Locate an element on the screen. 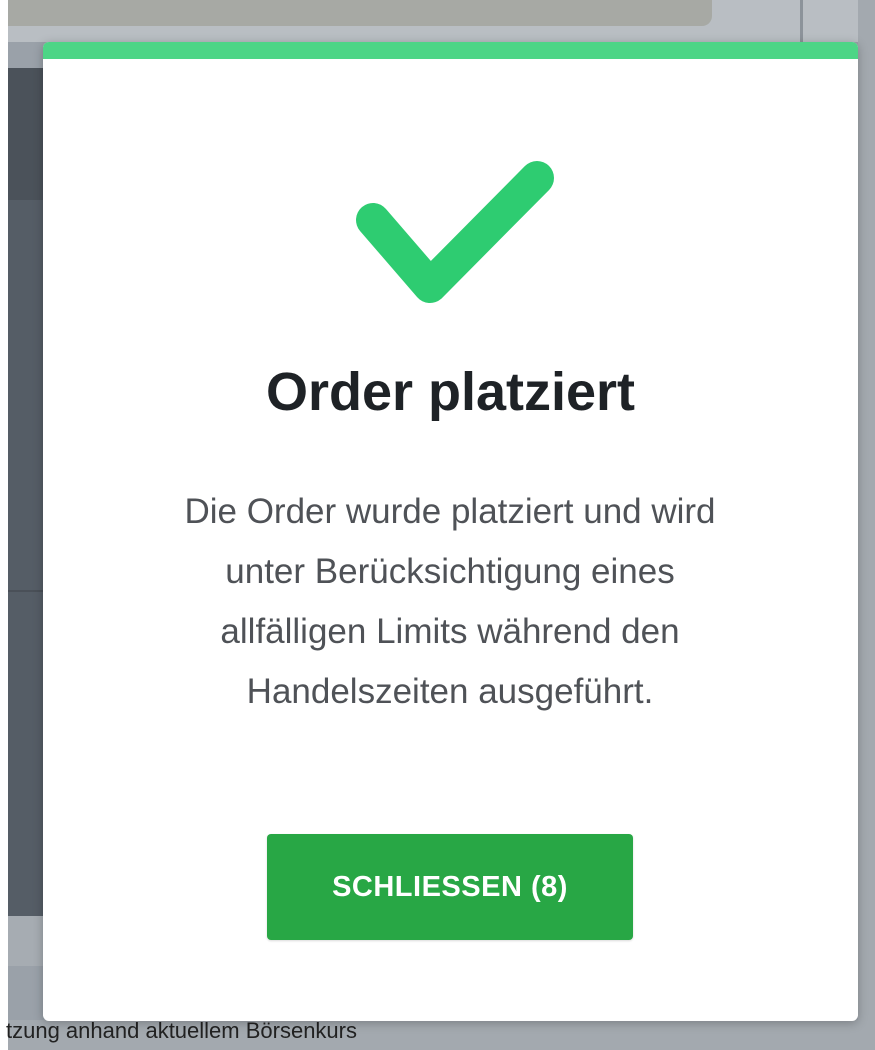 This screenshot has width=875, height=1050. background-search-field is located at coordinates (356, 13).